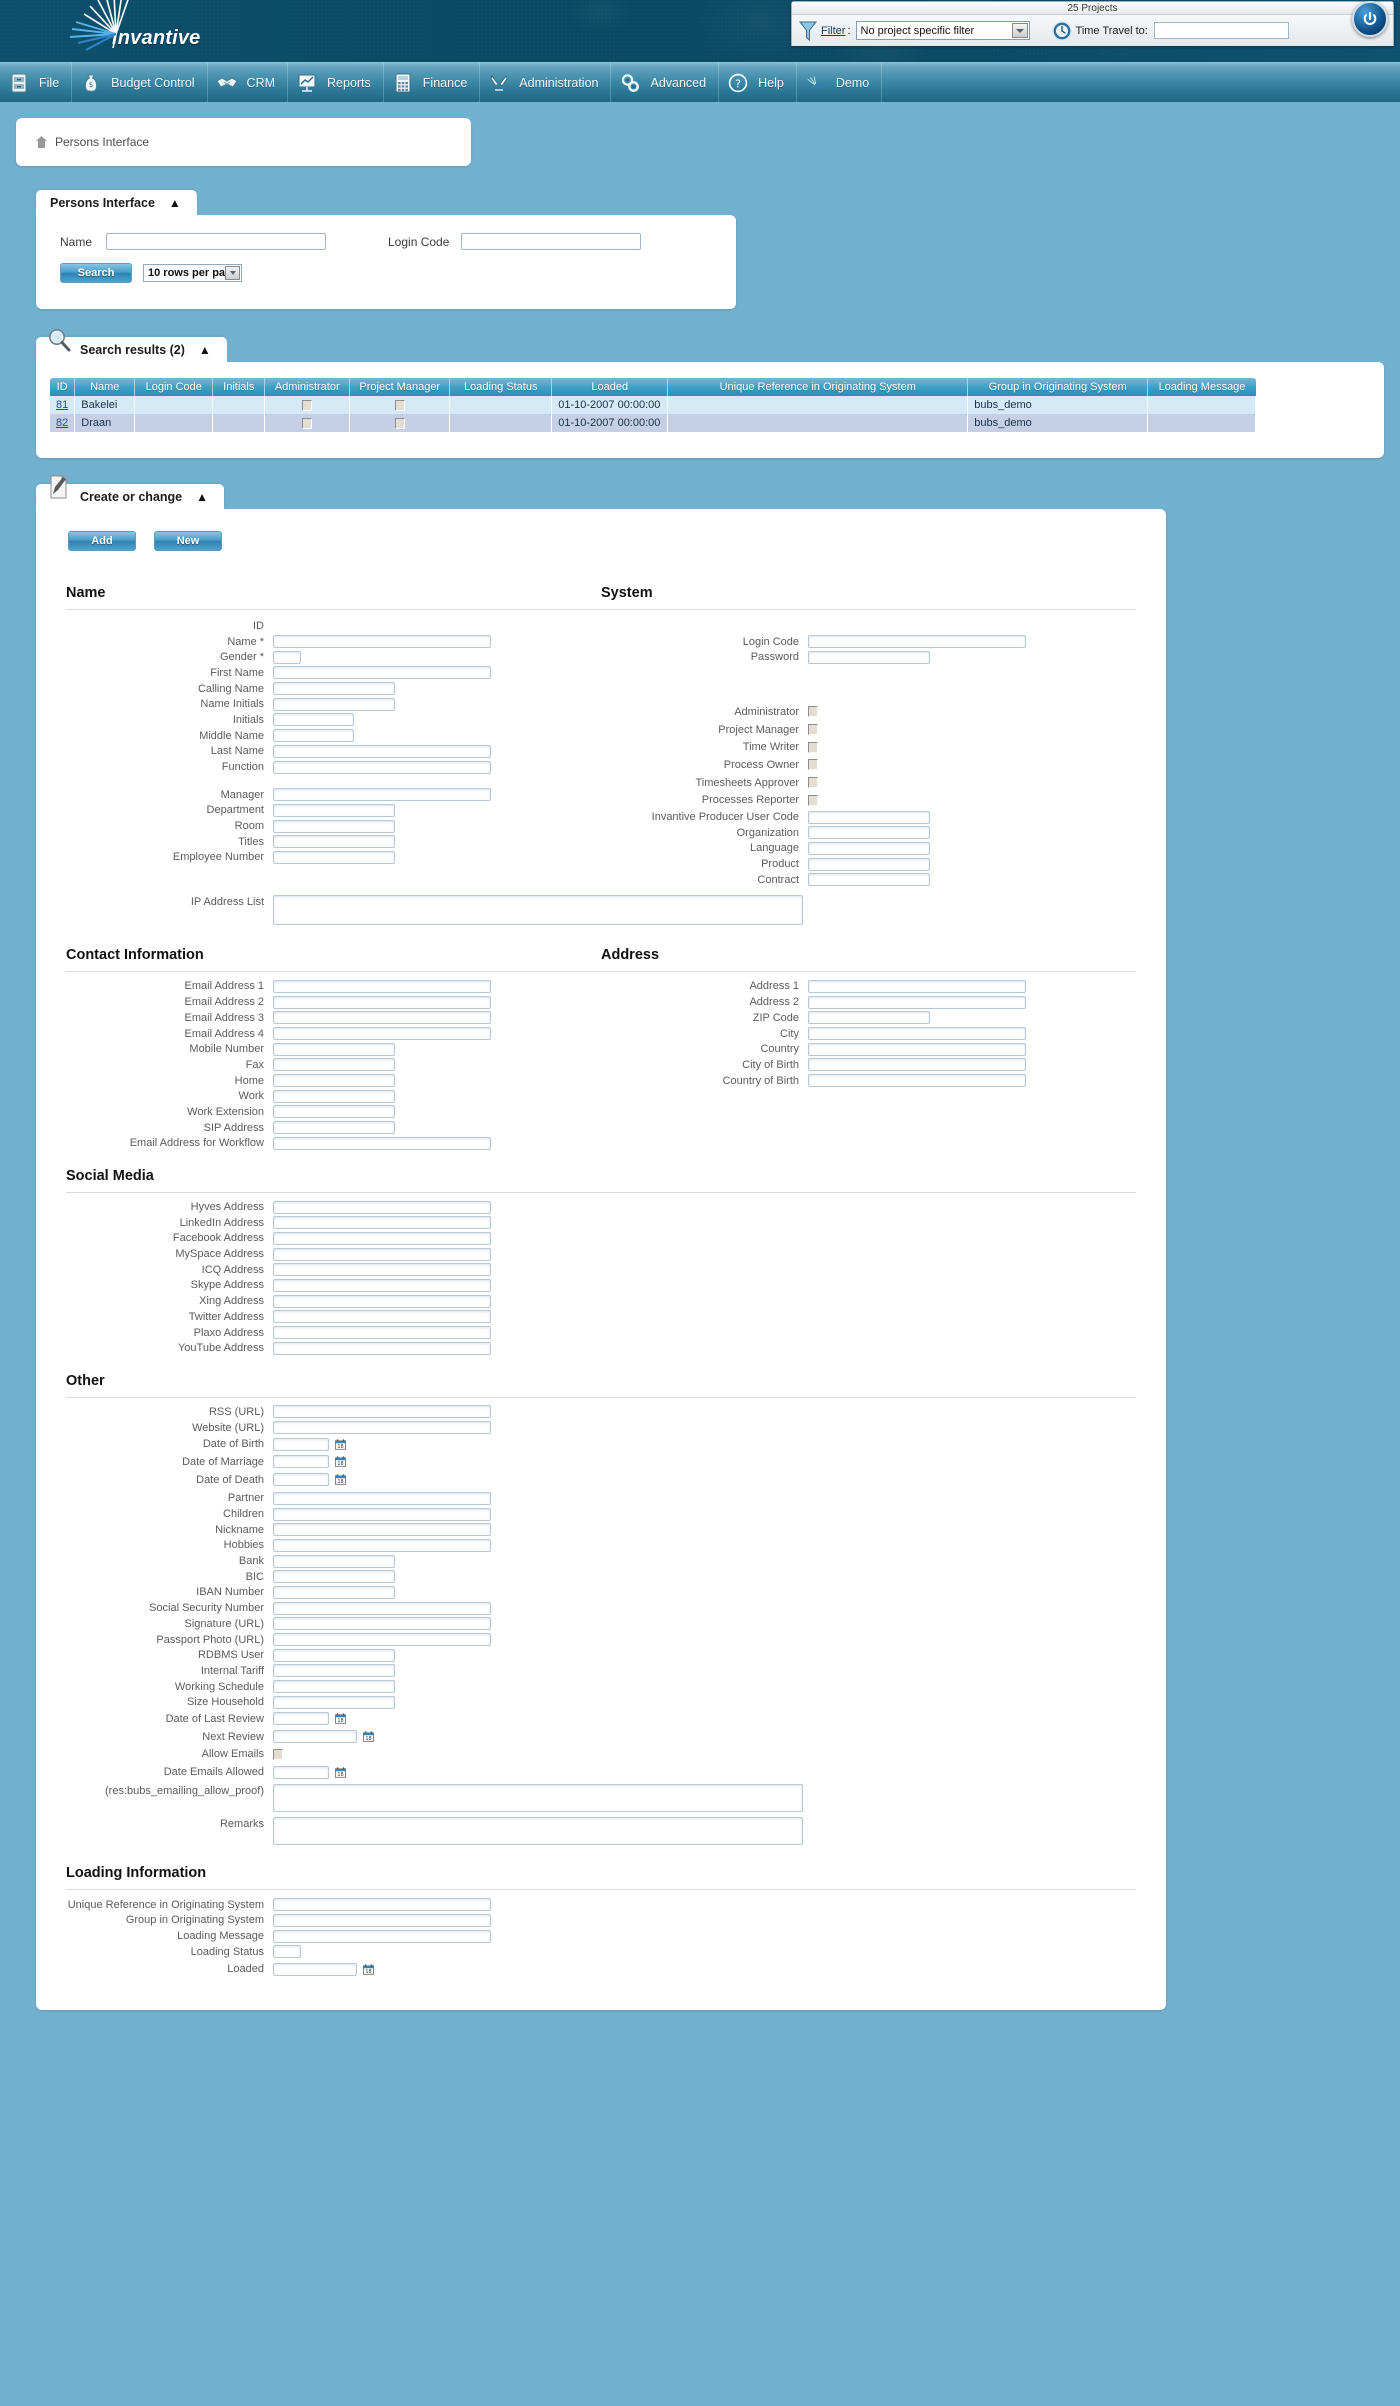  What do you see at coordinates (813, 800) in the screenshot?
I see `checkbox-processes-reporter` at bounding box center [813, 800].